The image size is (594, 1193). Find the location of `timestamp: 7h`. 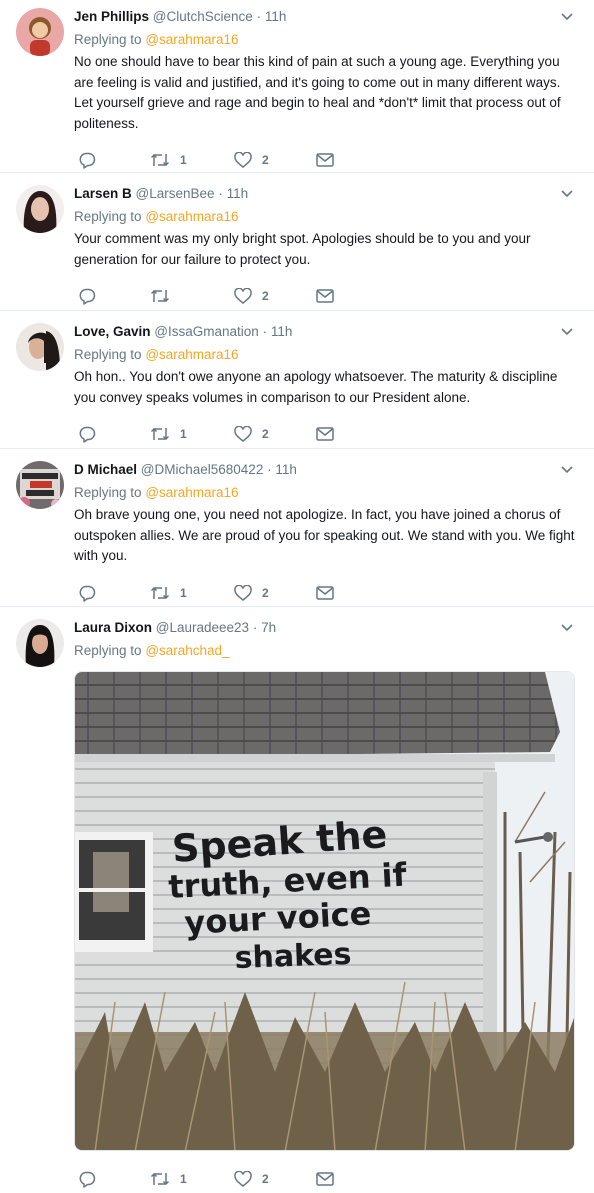

timestamp: 7h is located at coordinates (268, 627).